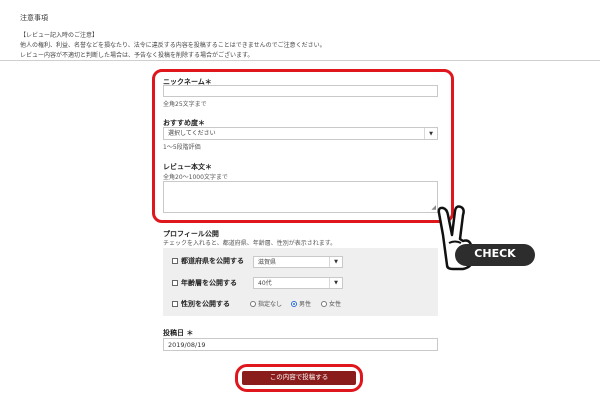 The width and height of the screenshot is (600, 400). I want to click on age-checkbox, so click(175, 283).